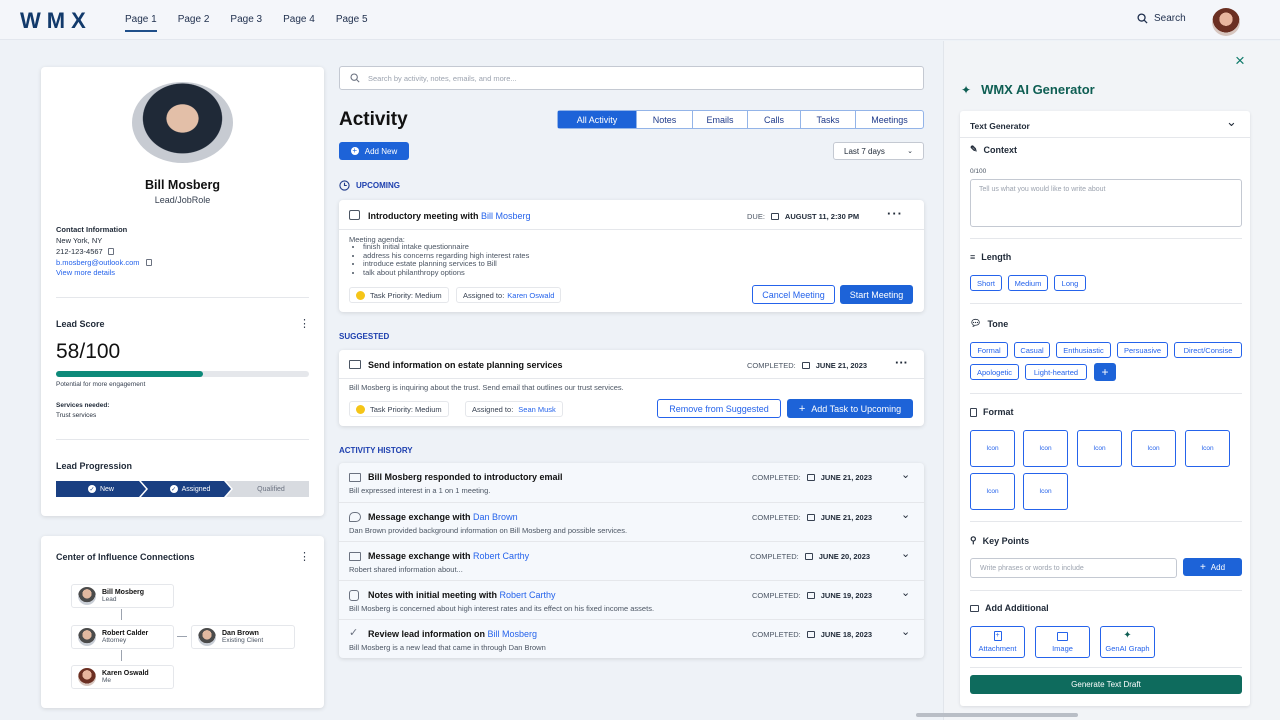  Describe the element at coordinates (1028, 283) in the screenshot. I see `length-medium: Medium` at that location.